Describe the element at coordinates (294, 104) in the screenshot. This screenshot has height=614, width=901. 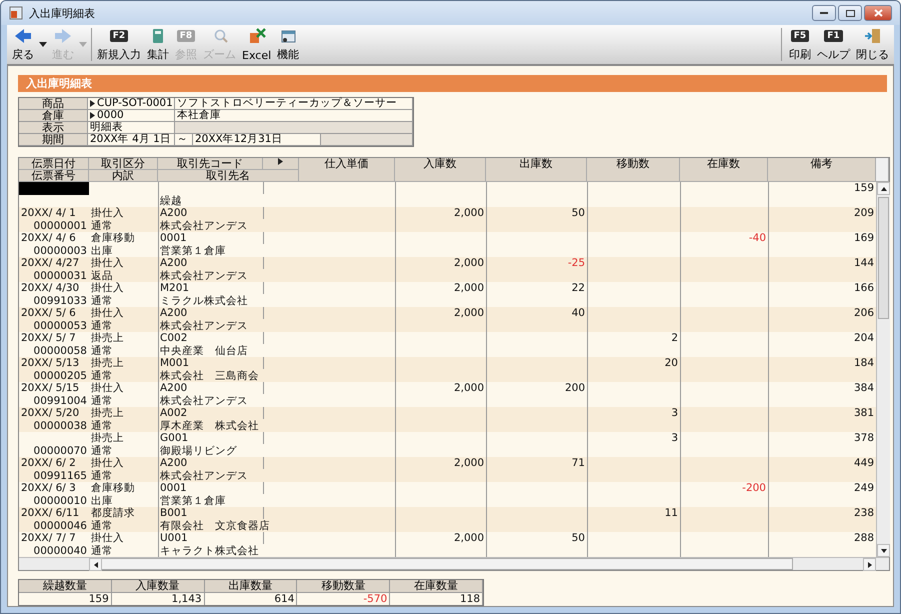
I see `product-name-field: ソフトストロベリーティーカップ＆ソーサー` at that location.